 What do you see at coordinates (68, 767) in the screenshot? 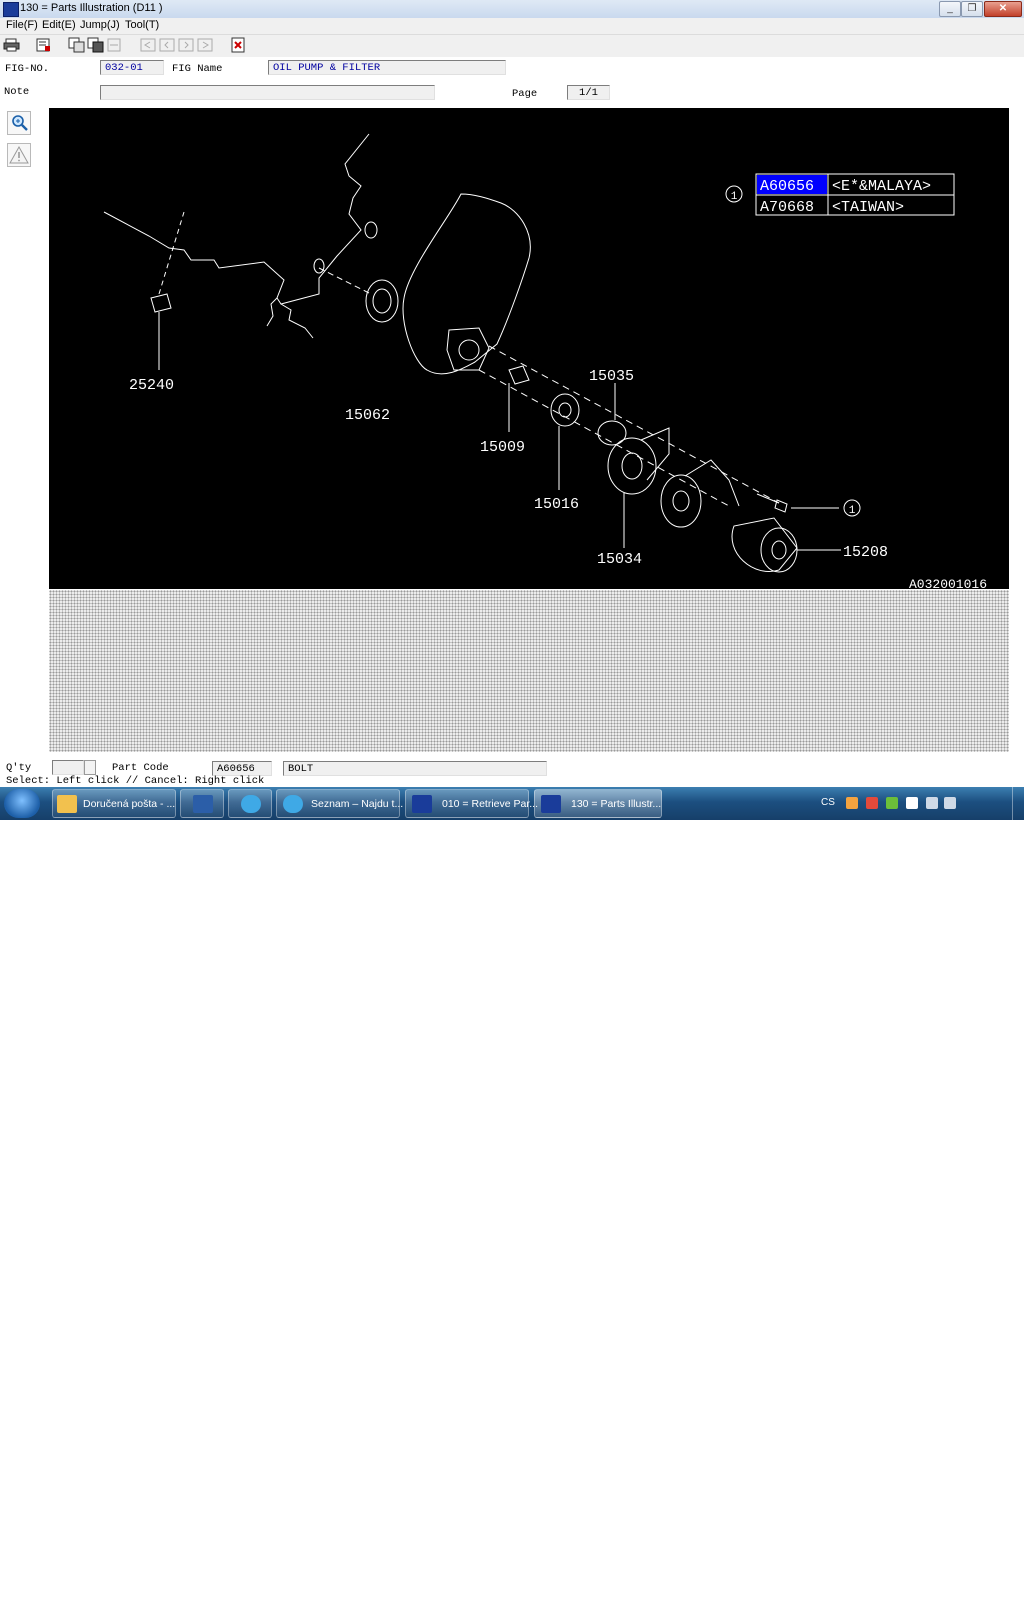
I see `qty-field` at bounding box center [68, 767].